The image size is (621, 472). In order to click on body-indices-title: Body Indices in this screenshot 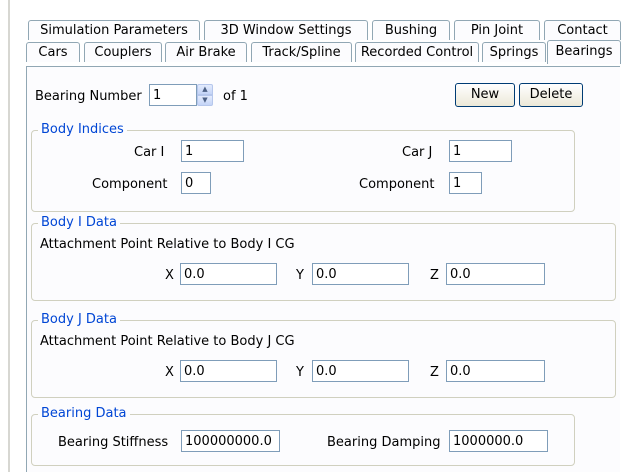, I will do `click(82, 129)`.